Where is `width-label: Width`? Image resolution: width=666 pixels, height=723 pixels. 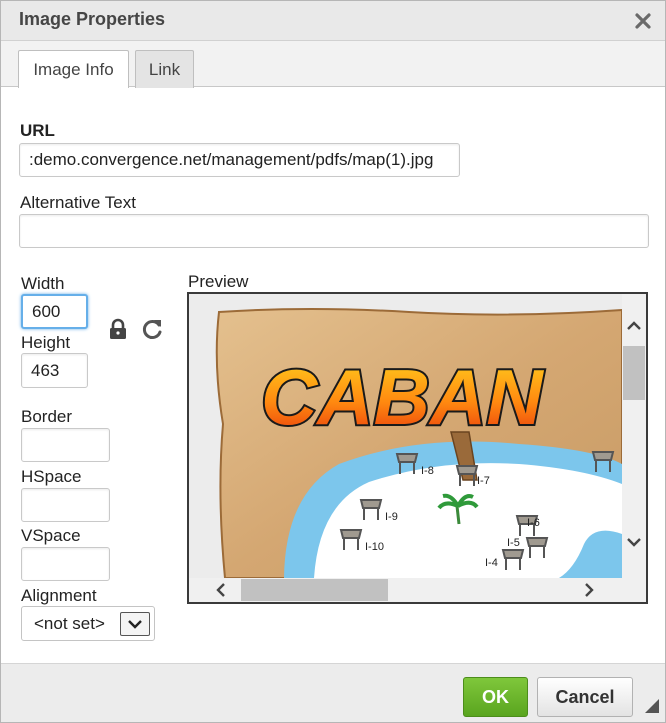 width-label: Width is located at coordinates (43, 283).